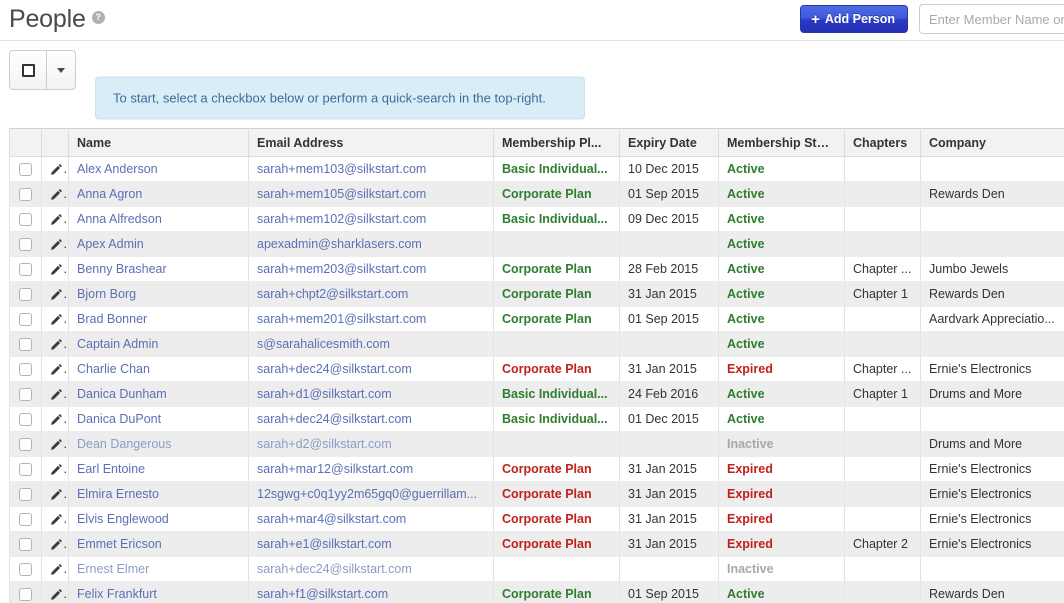 This screenshot has width=1064, height=603. What do you see at coordinates (117, 169) in the screenshot?
I see `person-link: Alex Anderson` at bounding box center [117, 169].